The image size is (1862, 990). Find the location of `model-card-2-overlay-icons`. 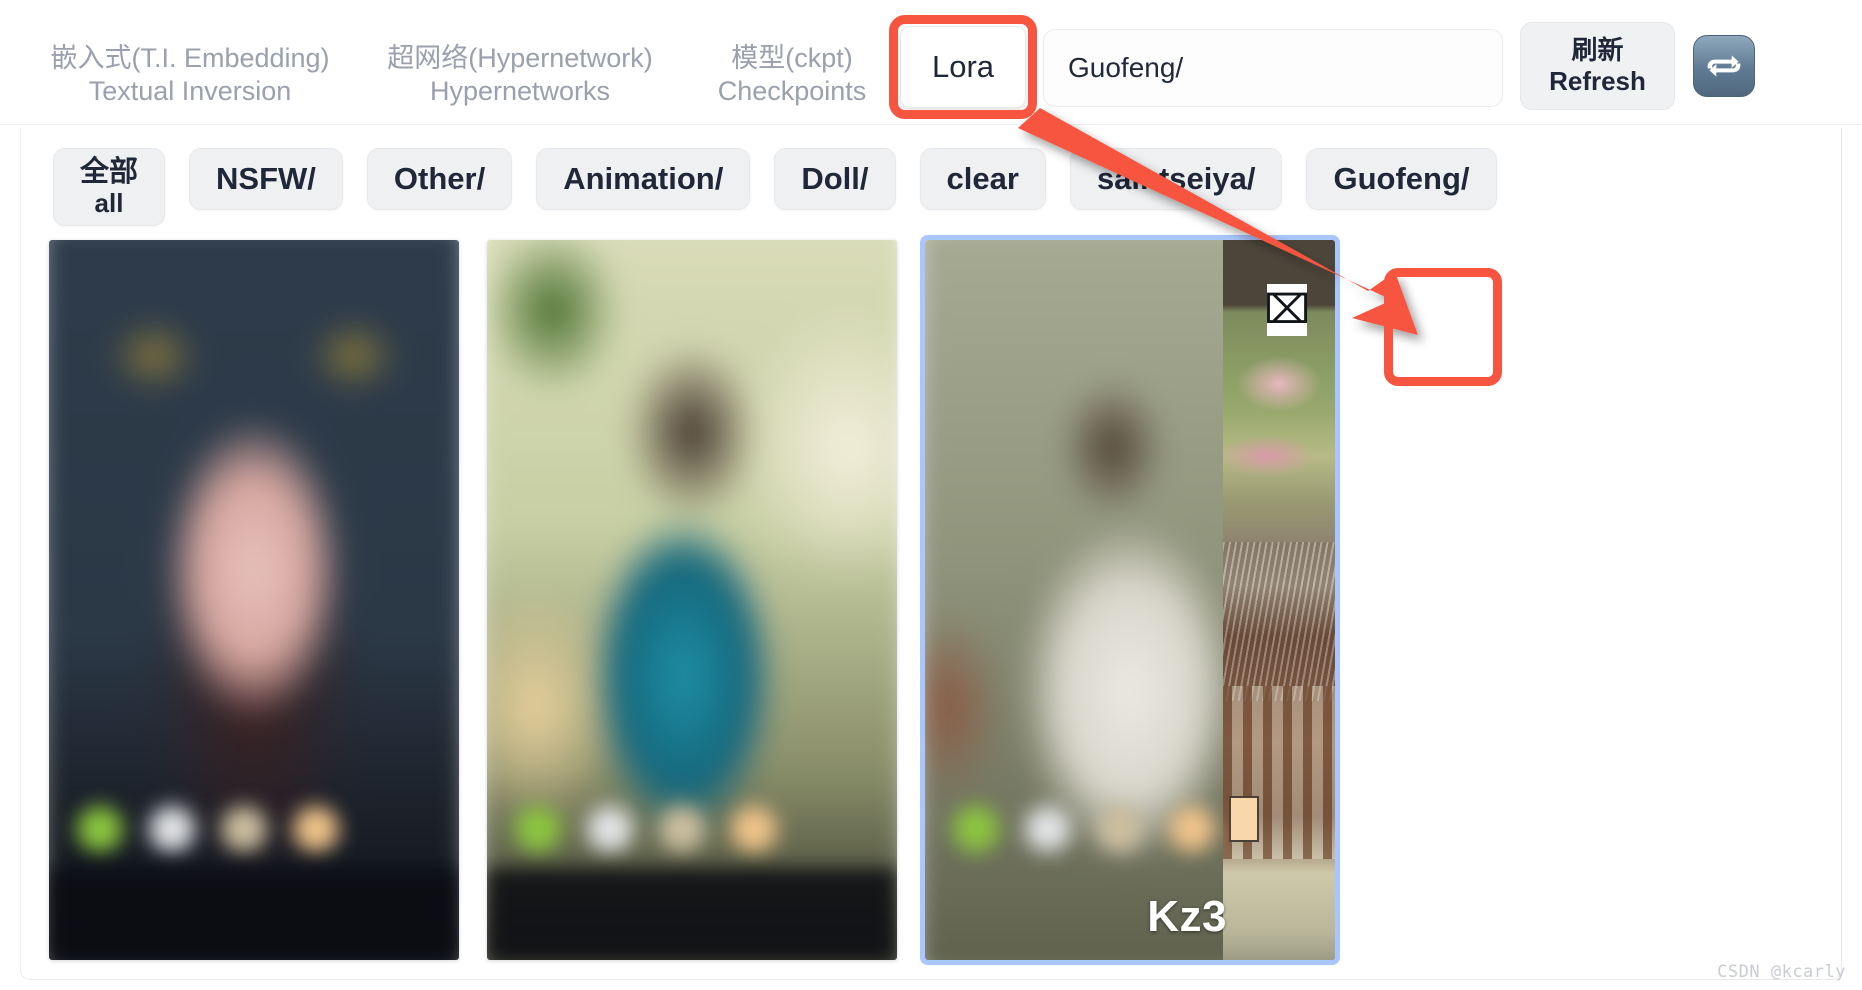

model-card-2-overlay-icons is located at coordinates (692, 829).